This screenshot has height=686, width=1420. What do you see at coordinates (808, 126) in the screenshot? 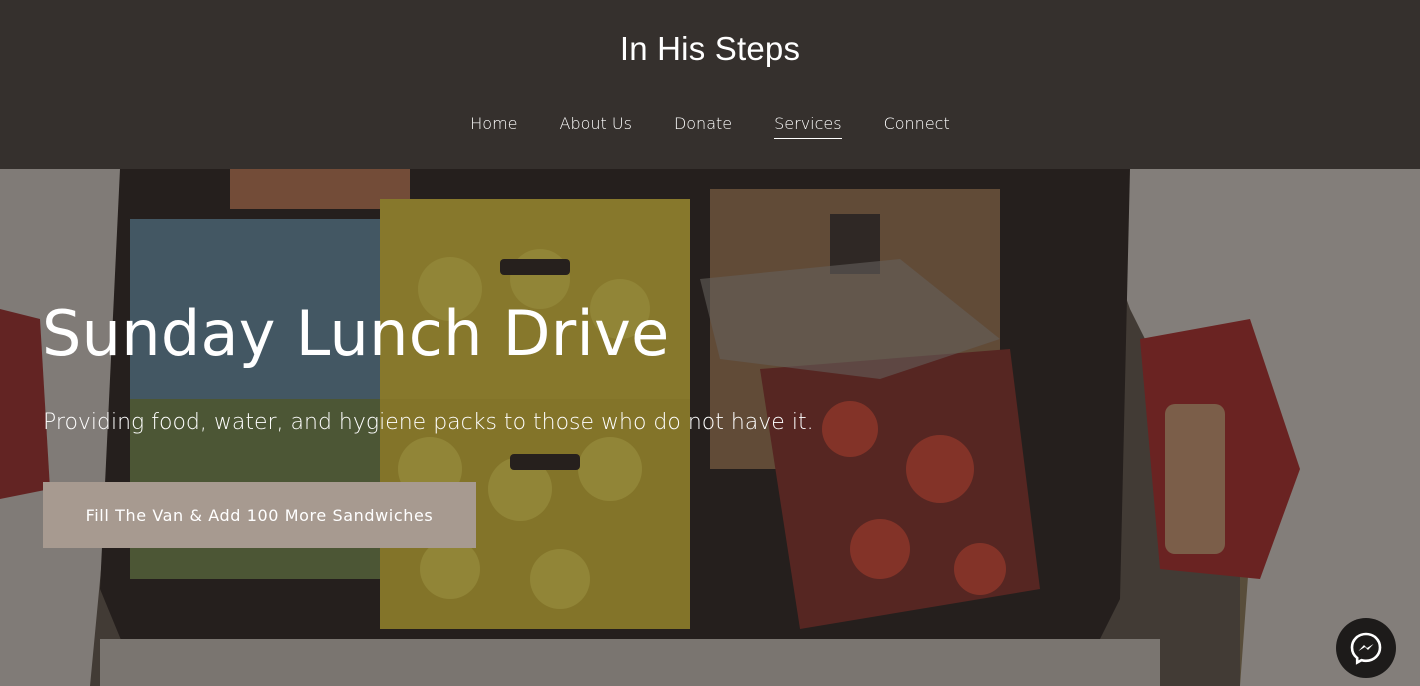
I see `nav-link-services: Services` at bounding box center [808, 126].